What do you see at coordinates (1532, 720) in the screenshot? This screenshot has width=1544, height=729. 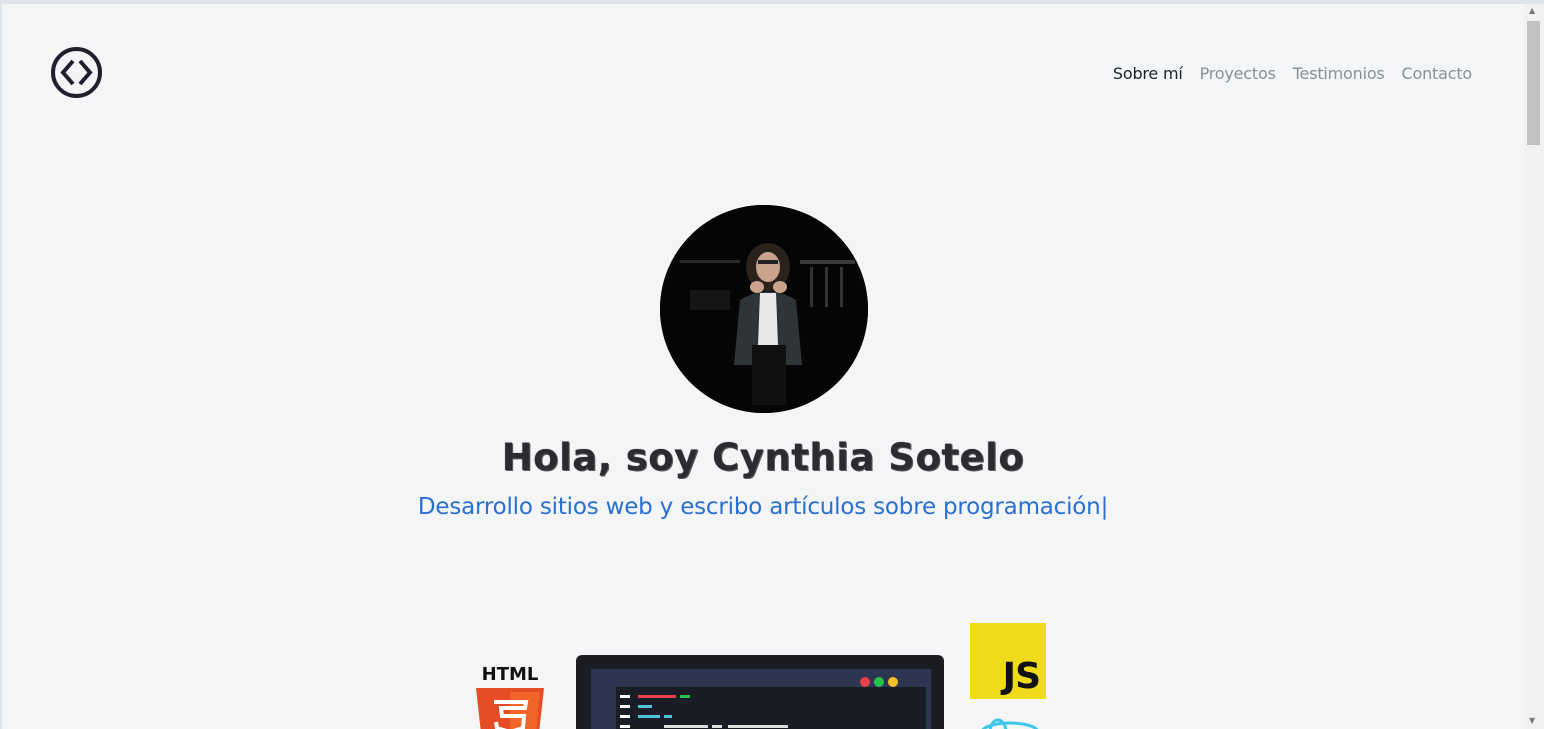 I see `scroll-down-icon: ▼` at bounding box center [1532, 720].